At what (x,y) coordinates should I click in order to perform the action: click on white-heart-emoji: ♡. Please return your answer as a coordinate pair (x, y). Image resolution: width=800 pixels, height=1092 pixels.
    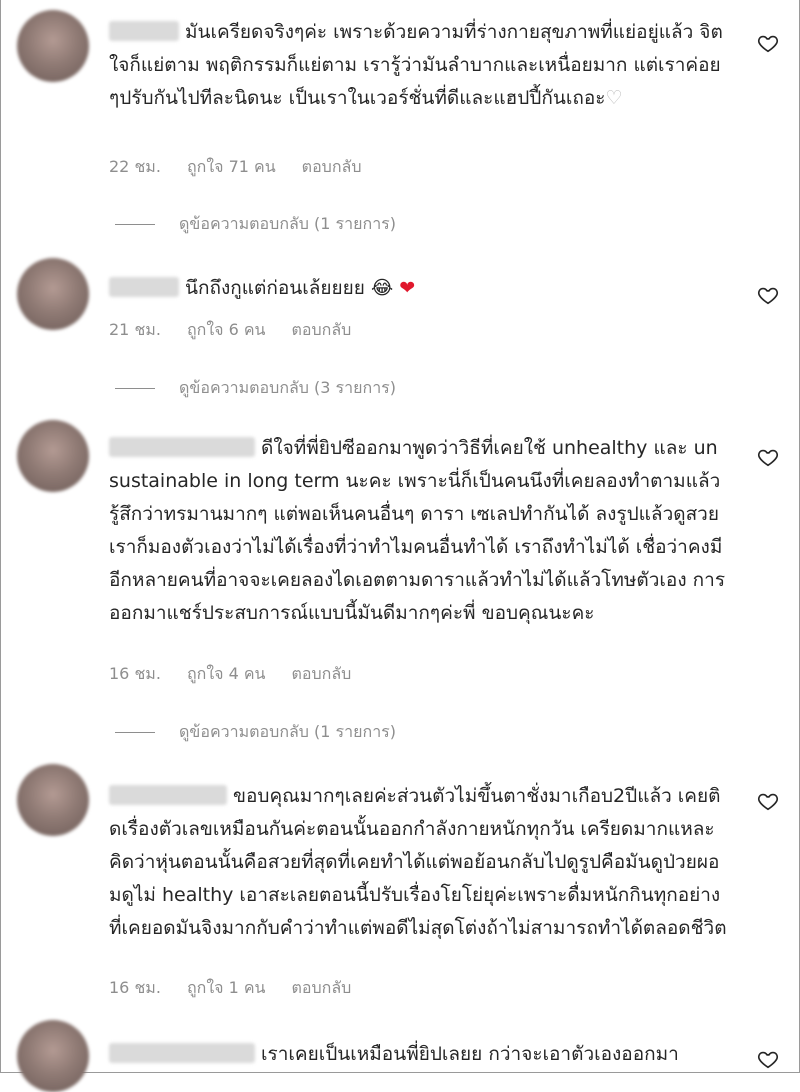
    Looking at the image, I should click on (614, 98).